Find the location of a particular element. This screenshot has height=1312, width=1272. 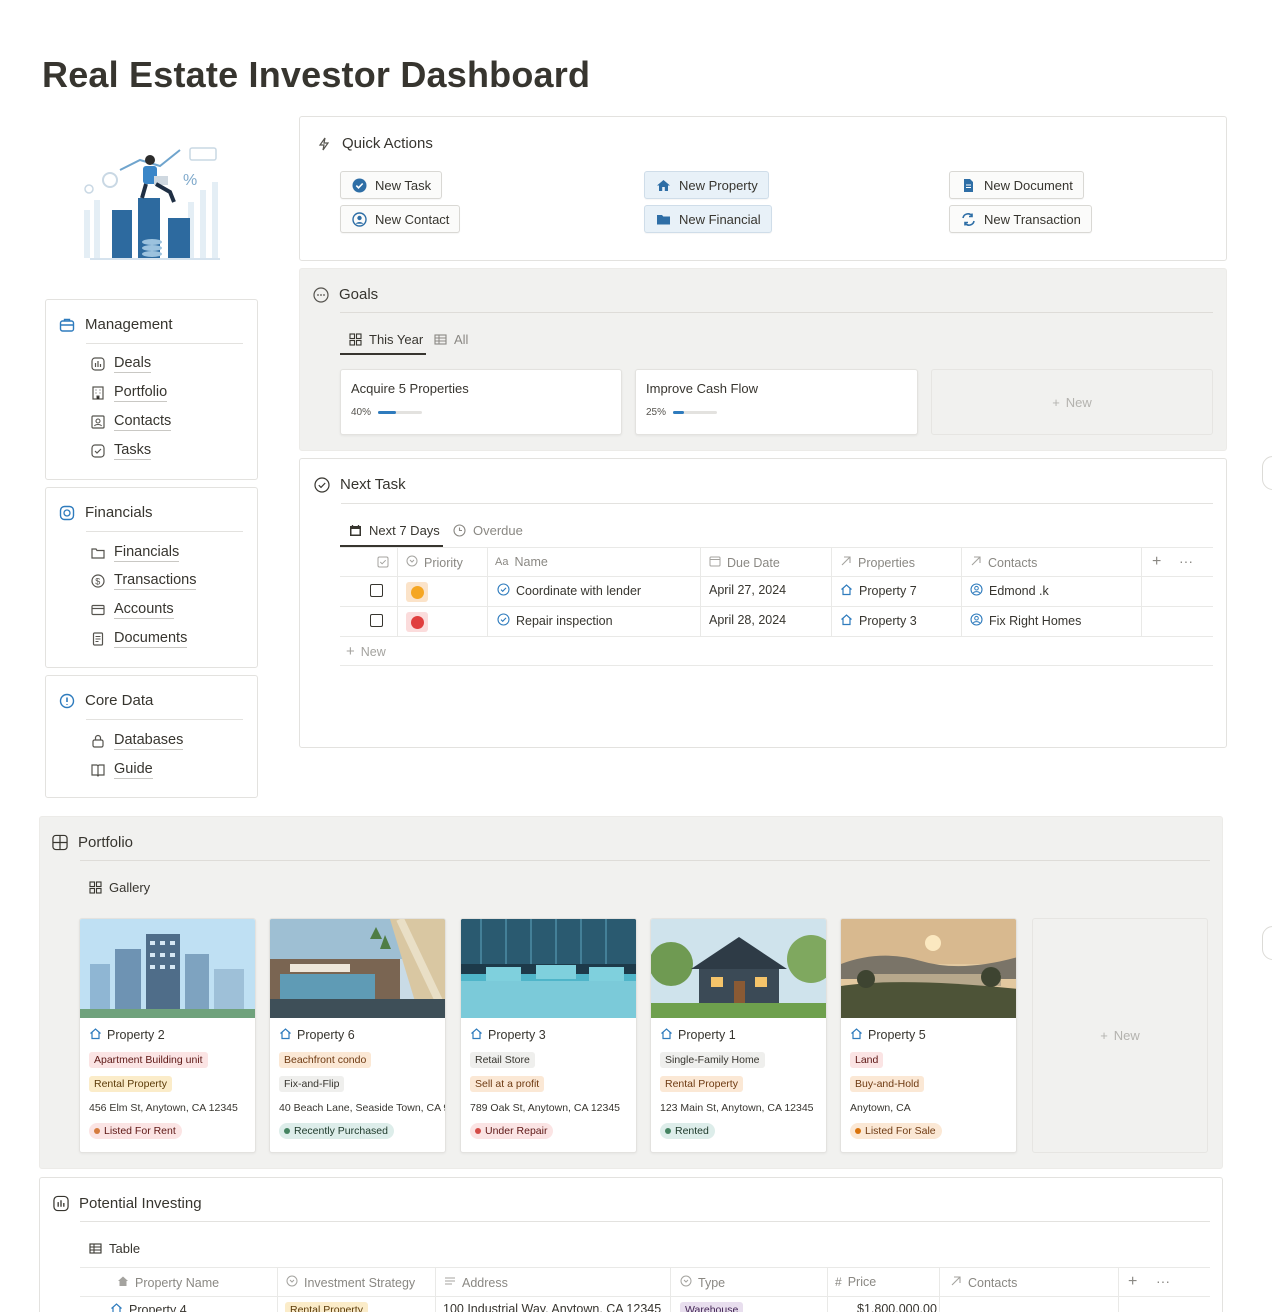

new-contact-button: New Contact is located at coordinates (400, 219).